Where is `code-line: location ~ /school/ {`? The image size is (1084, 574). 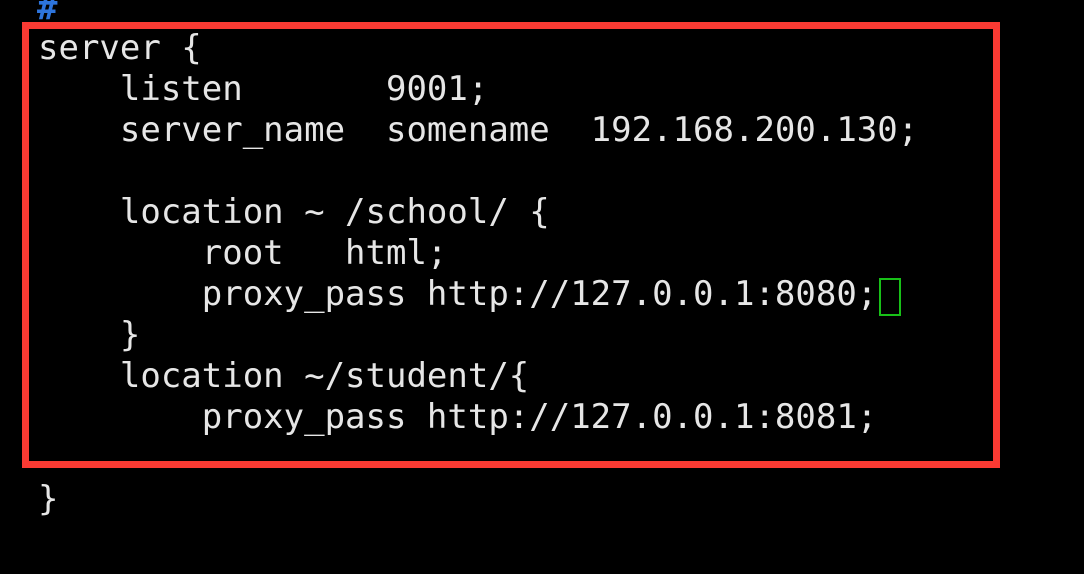 code-line: location ~ /school/ { is located at coordinates (294, 212).